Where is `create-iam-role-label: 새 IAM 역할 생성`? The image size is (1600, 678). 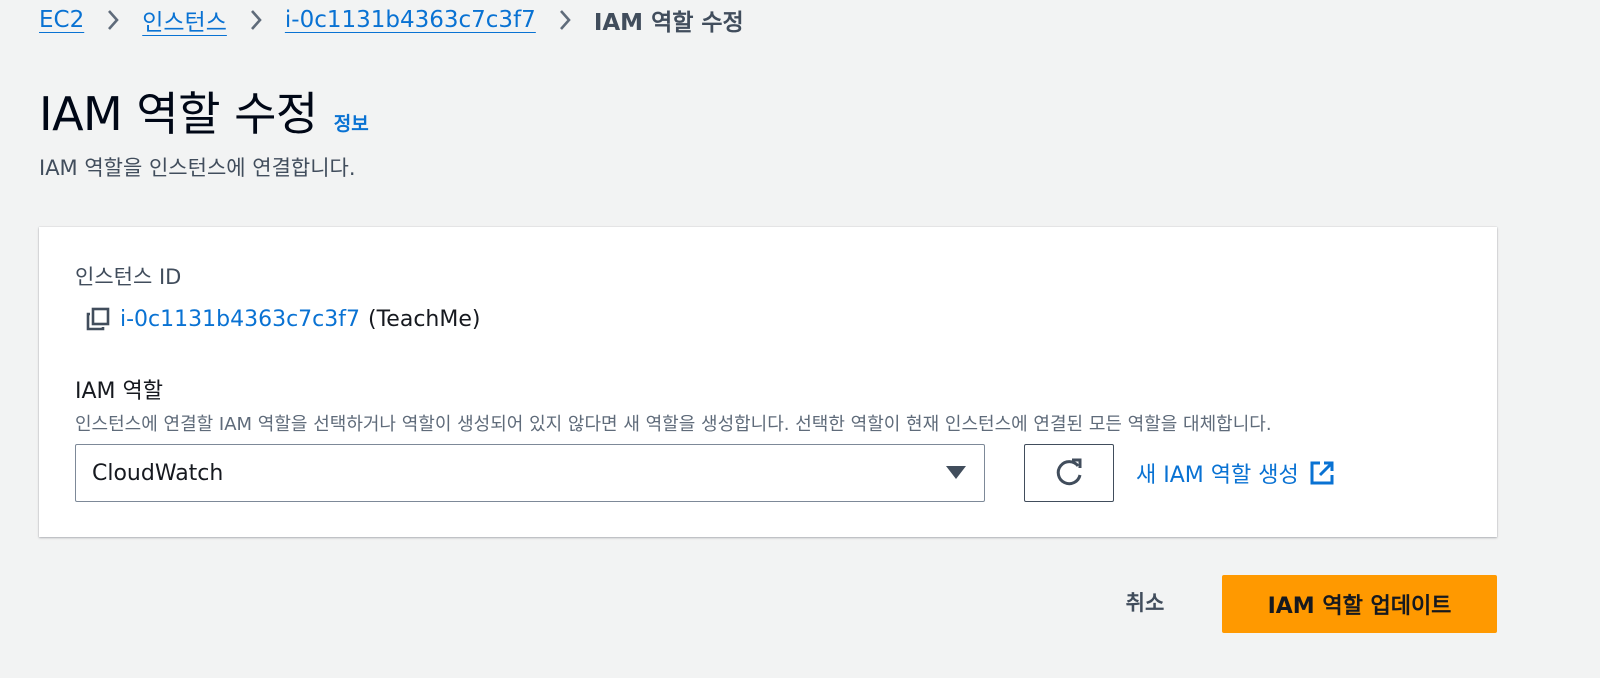
create-iam-role-label: 새 IAM 역할 생성 is located at coordinates (1217, 475).